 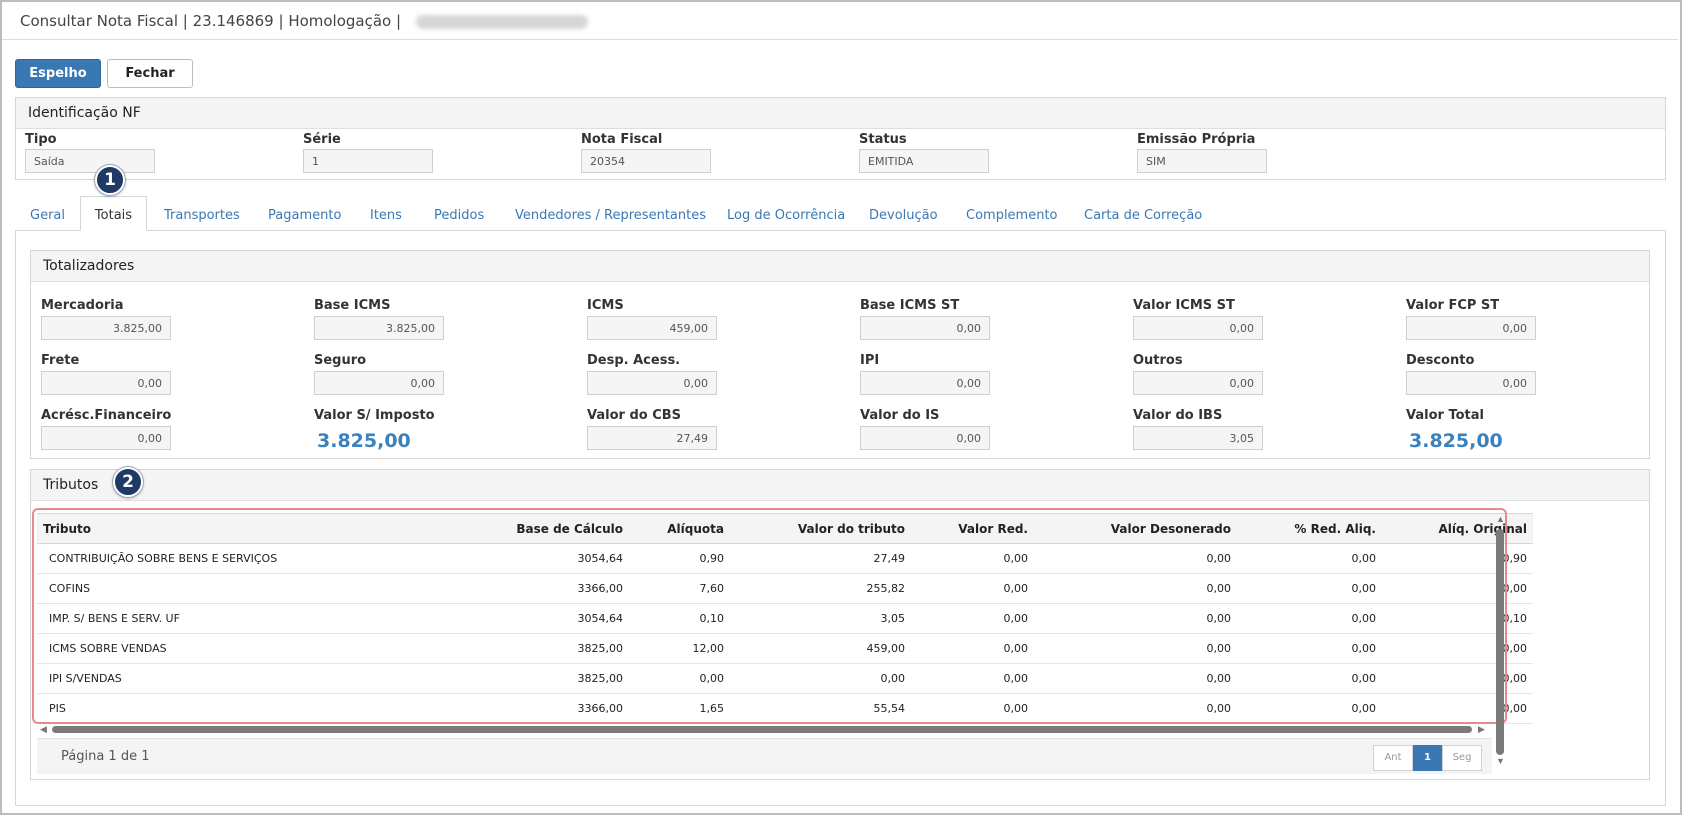 What do you see at coordinates (764, 756) in the screenshot?
I see `pager-bar: Página 1 de 1 Ant 1 Seg` at bounding box center [764, 756].